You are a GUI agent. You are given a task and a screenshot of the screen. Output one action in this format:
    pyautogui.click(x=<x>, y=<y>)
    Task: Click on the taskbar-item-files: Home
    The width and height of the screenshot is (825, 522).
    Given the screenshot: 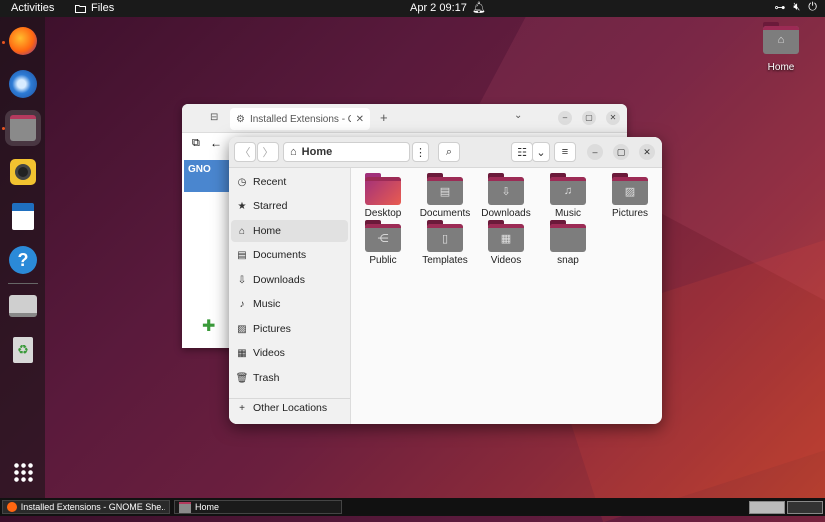 What is the action you would take?
    pyautogui.click(x=258, y=507)
    